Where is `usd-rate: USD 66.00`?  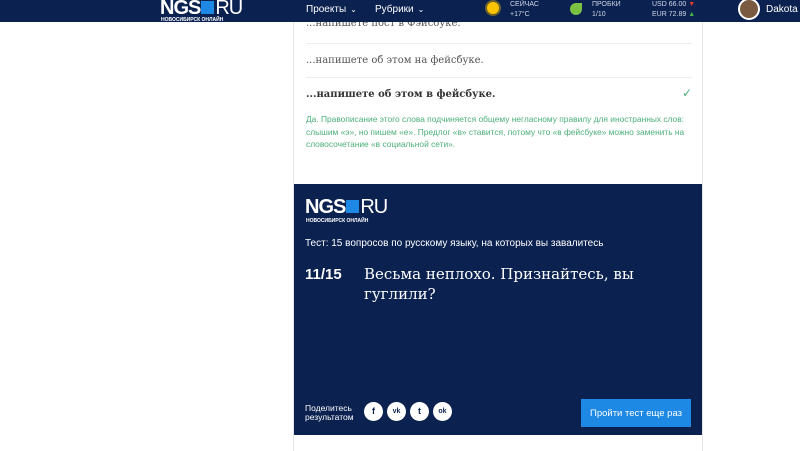 usd-rate: USD 66.00 is located at coordinates (669, 4).